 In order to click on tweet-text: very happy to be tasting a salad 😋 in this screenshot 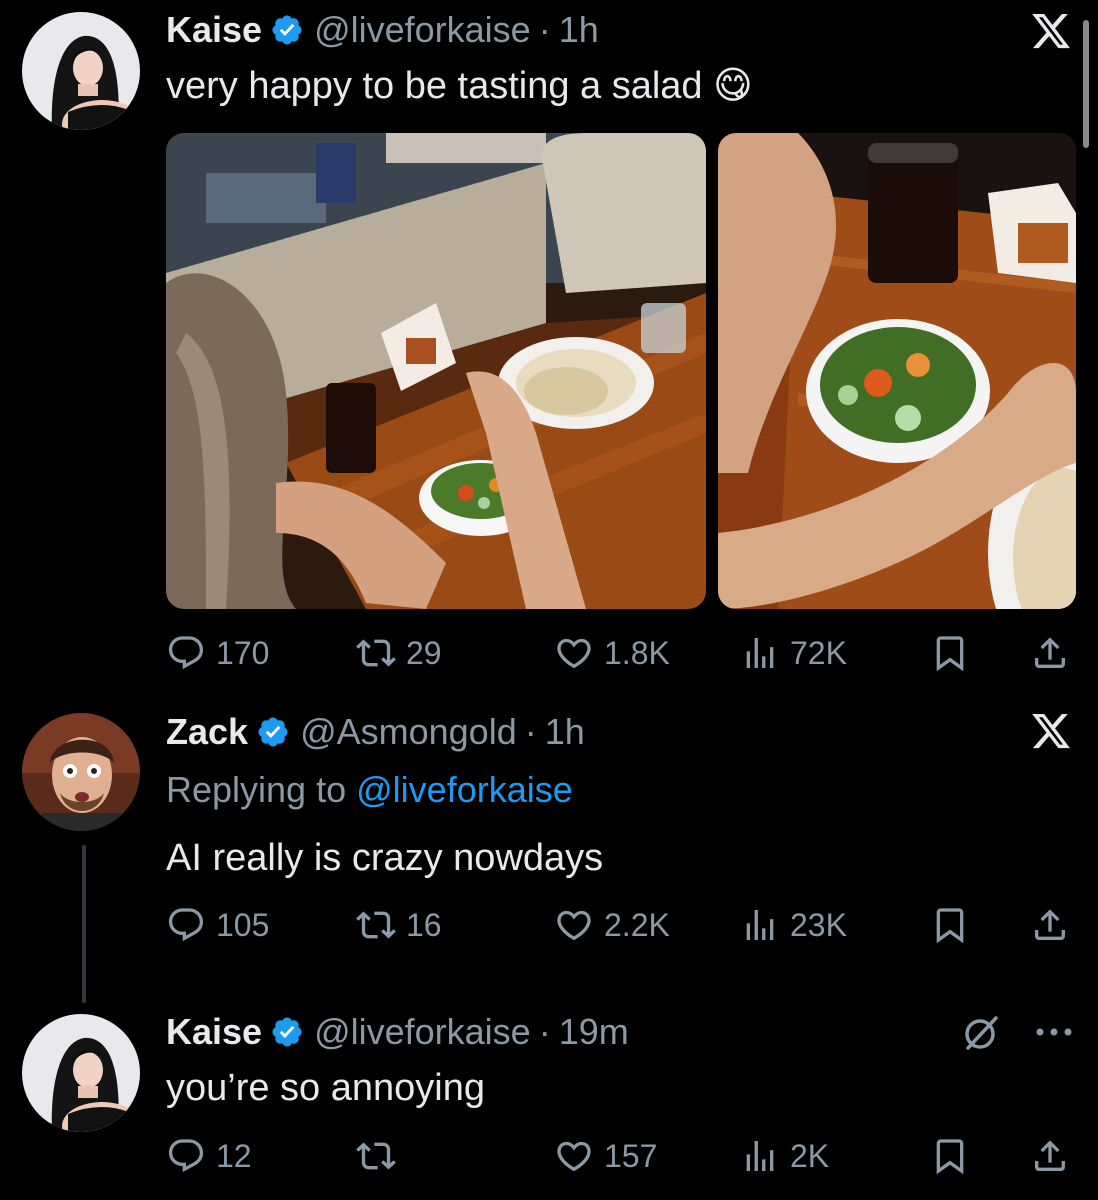, I will do `click(459, 86)`.